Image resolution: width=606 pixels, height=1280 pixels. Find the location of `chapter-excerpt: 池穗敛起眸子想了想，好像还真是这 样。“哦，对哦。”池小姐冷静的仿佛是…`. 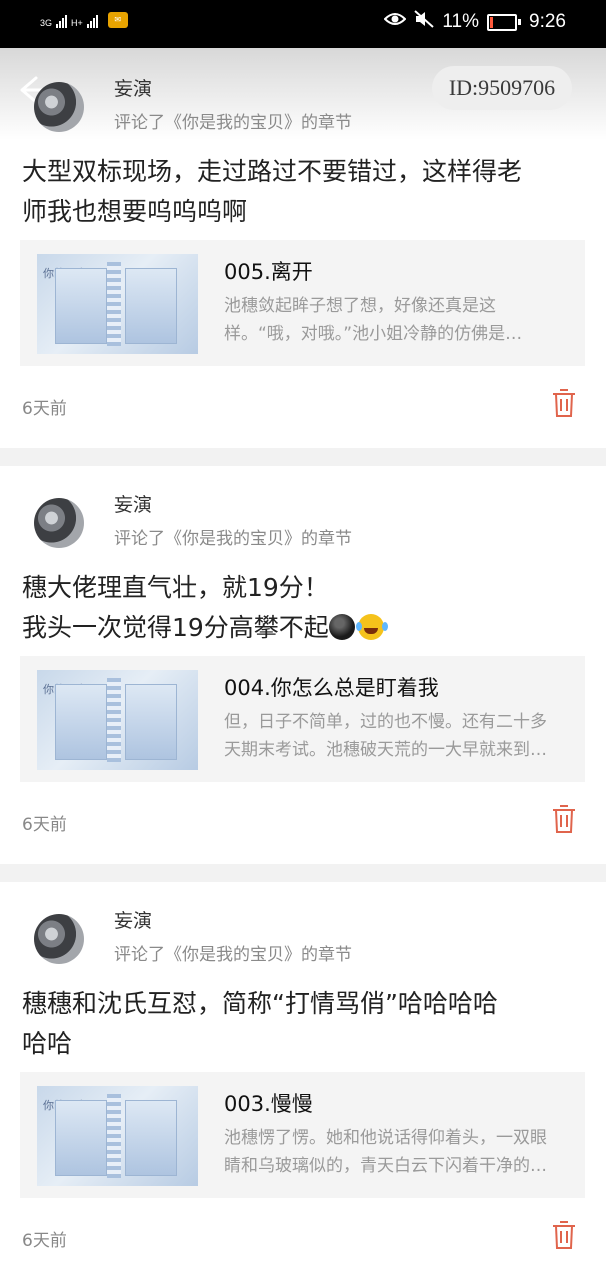

chapter-excerpt: 池穗敛起眸子想了想，好像还真是这 样。“哦，对哦。”池小姐冷静的仿佛是… is located at coordinates (400, 320).